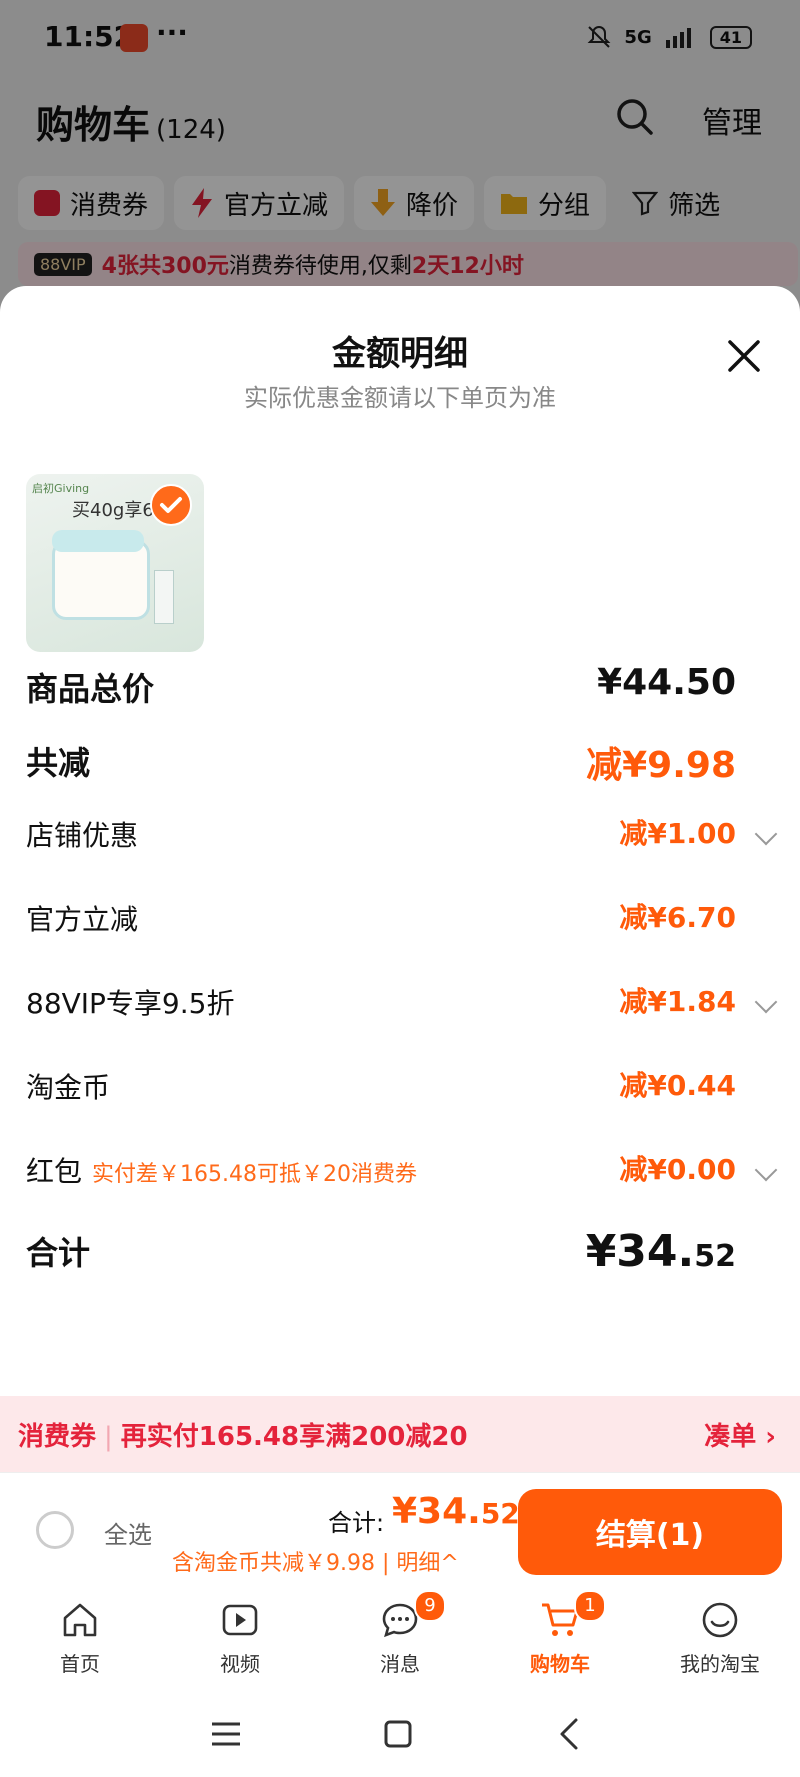  What do you see at coordinates (640, 1251) in the screenshot?
I see `sum-main: ¥34.` at bounding box center [640, 1251].